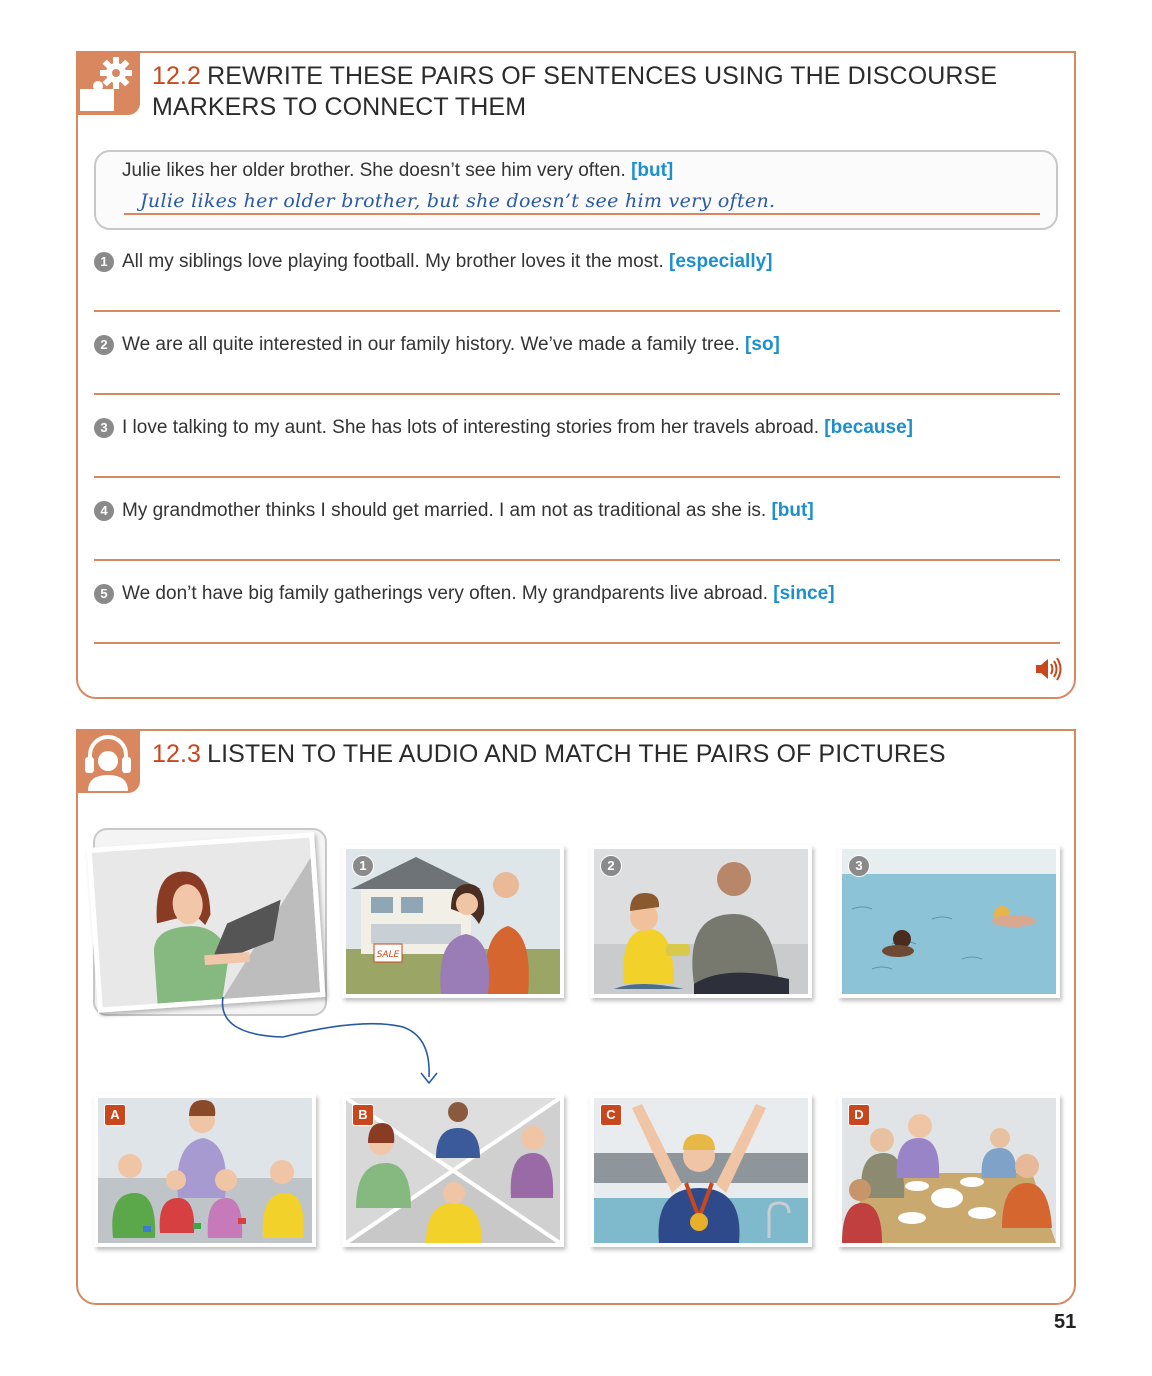 The image size is (1152, 1376). Describe the element at coordinates (329, 1040) in the screenshot. I see `matching-arrow` at that location.